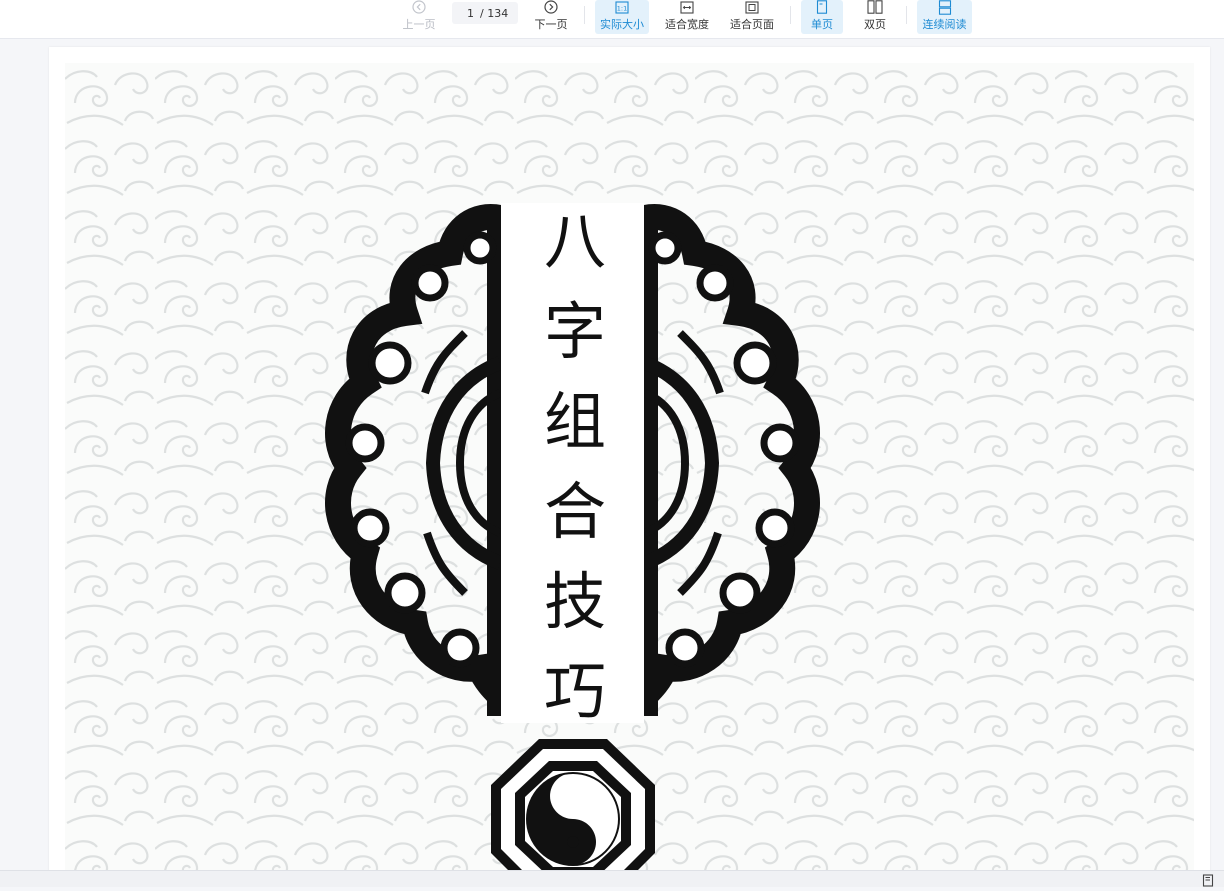  Describe the element at coordinates (622, 24) in the screenshot. I see `actual-size-label: 实际大小` at that location.